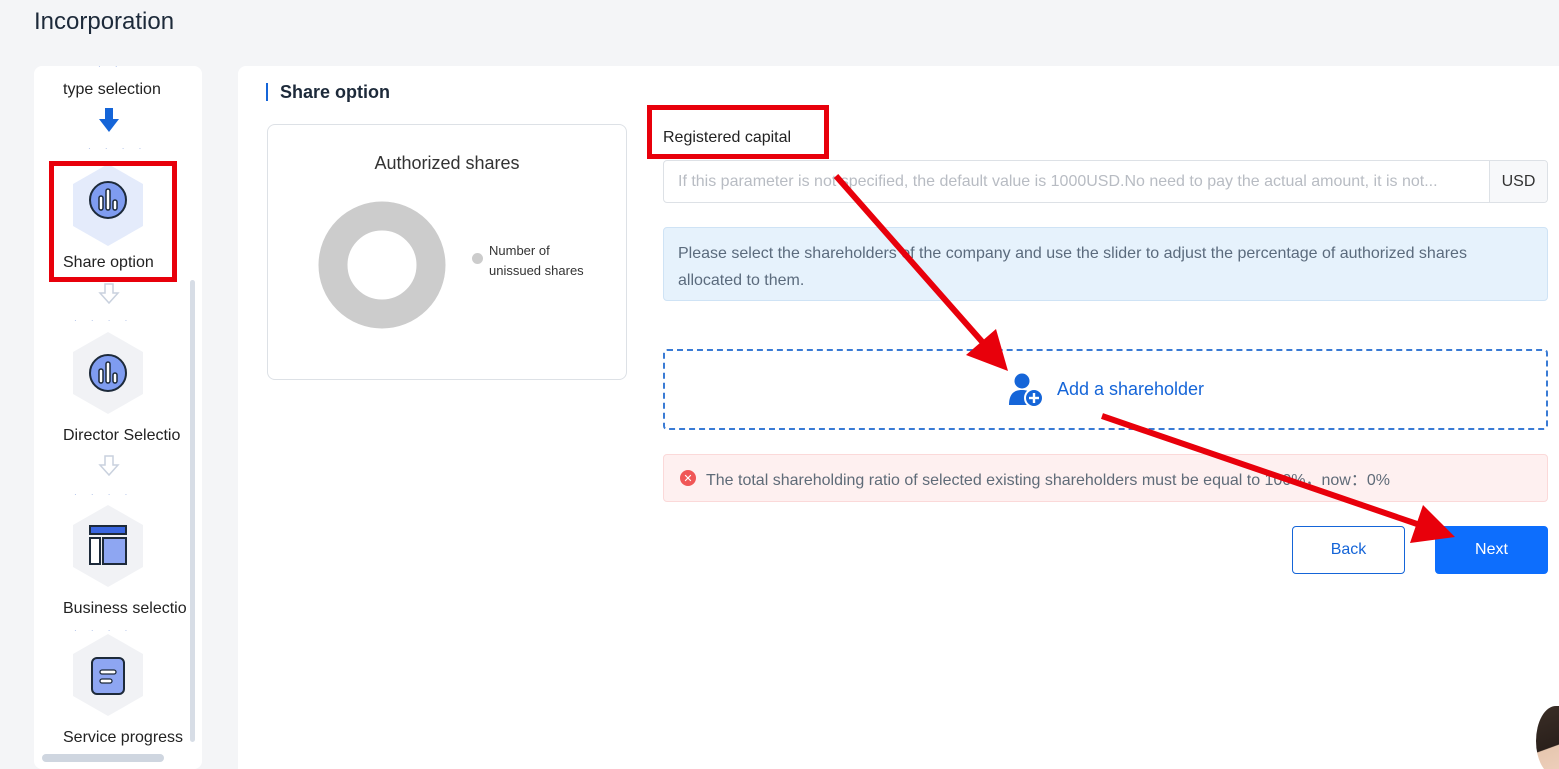 Image resolution: width=1559 pixels, height=769 pixels. What do you see at coordinates (121, 436) in the screenshot?
I see `step-director-selection: Director Selectio` at bounding box center [121, 436].